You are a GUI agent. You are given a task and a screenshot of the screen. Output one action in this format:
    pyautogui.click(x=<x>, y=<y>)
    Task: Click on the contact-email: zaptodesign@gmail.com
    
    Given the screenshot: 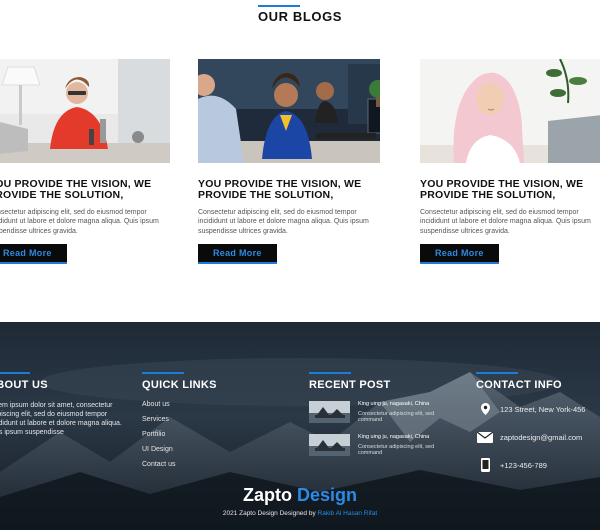 What is the action you would take?
    pyautogui.click(x=530, y=437)
    